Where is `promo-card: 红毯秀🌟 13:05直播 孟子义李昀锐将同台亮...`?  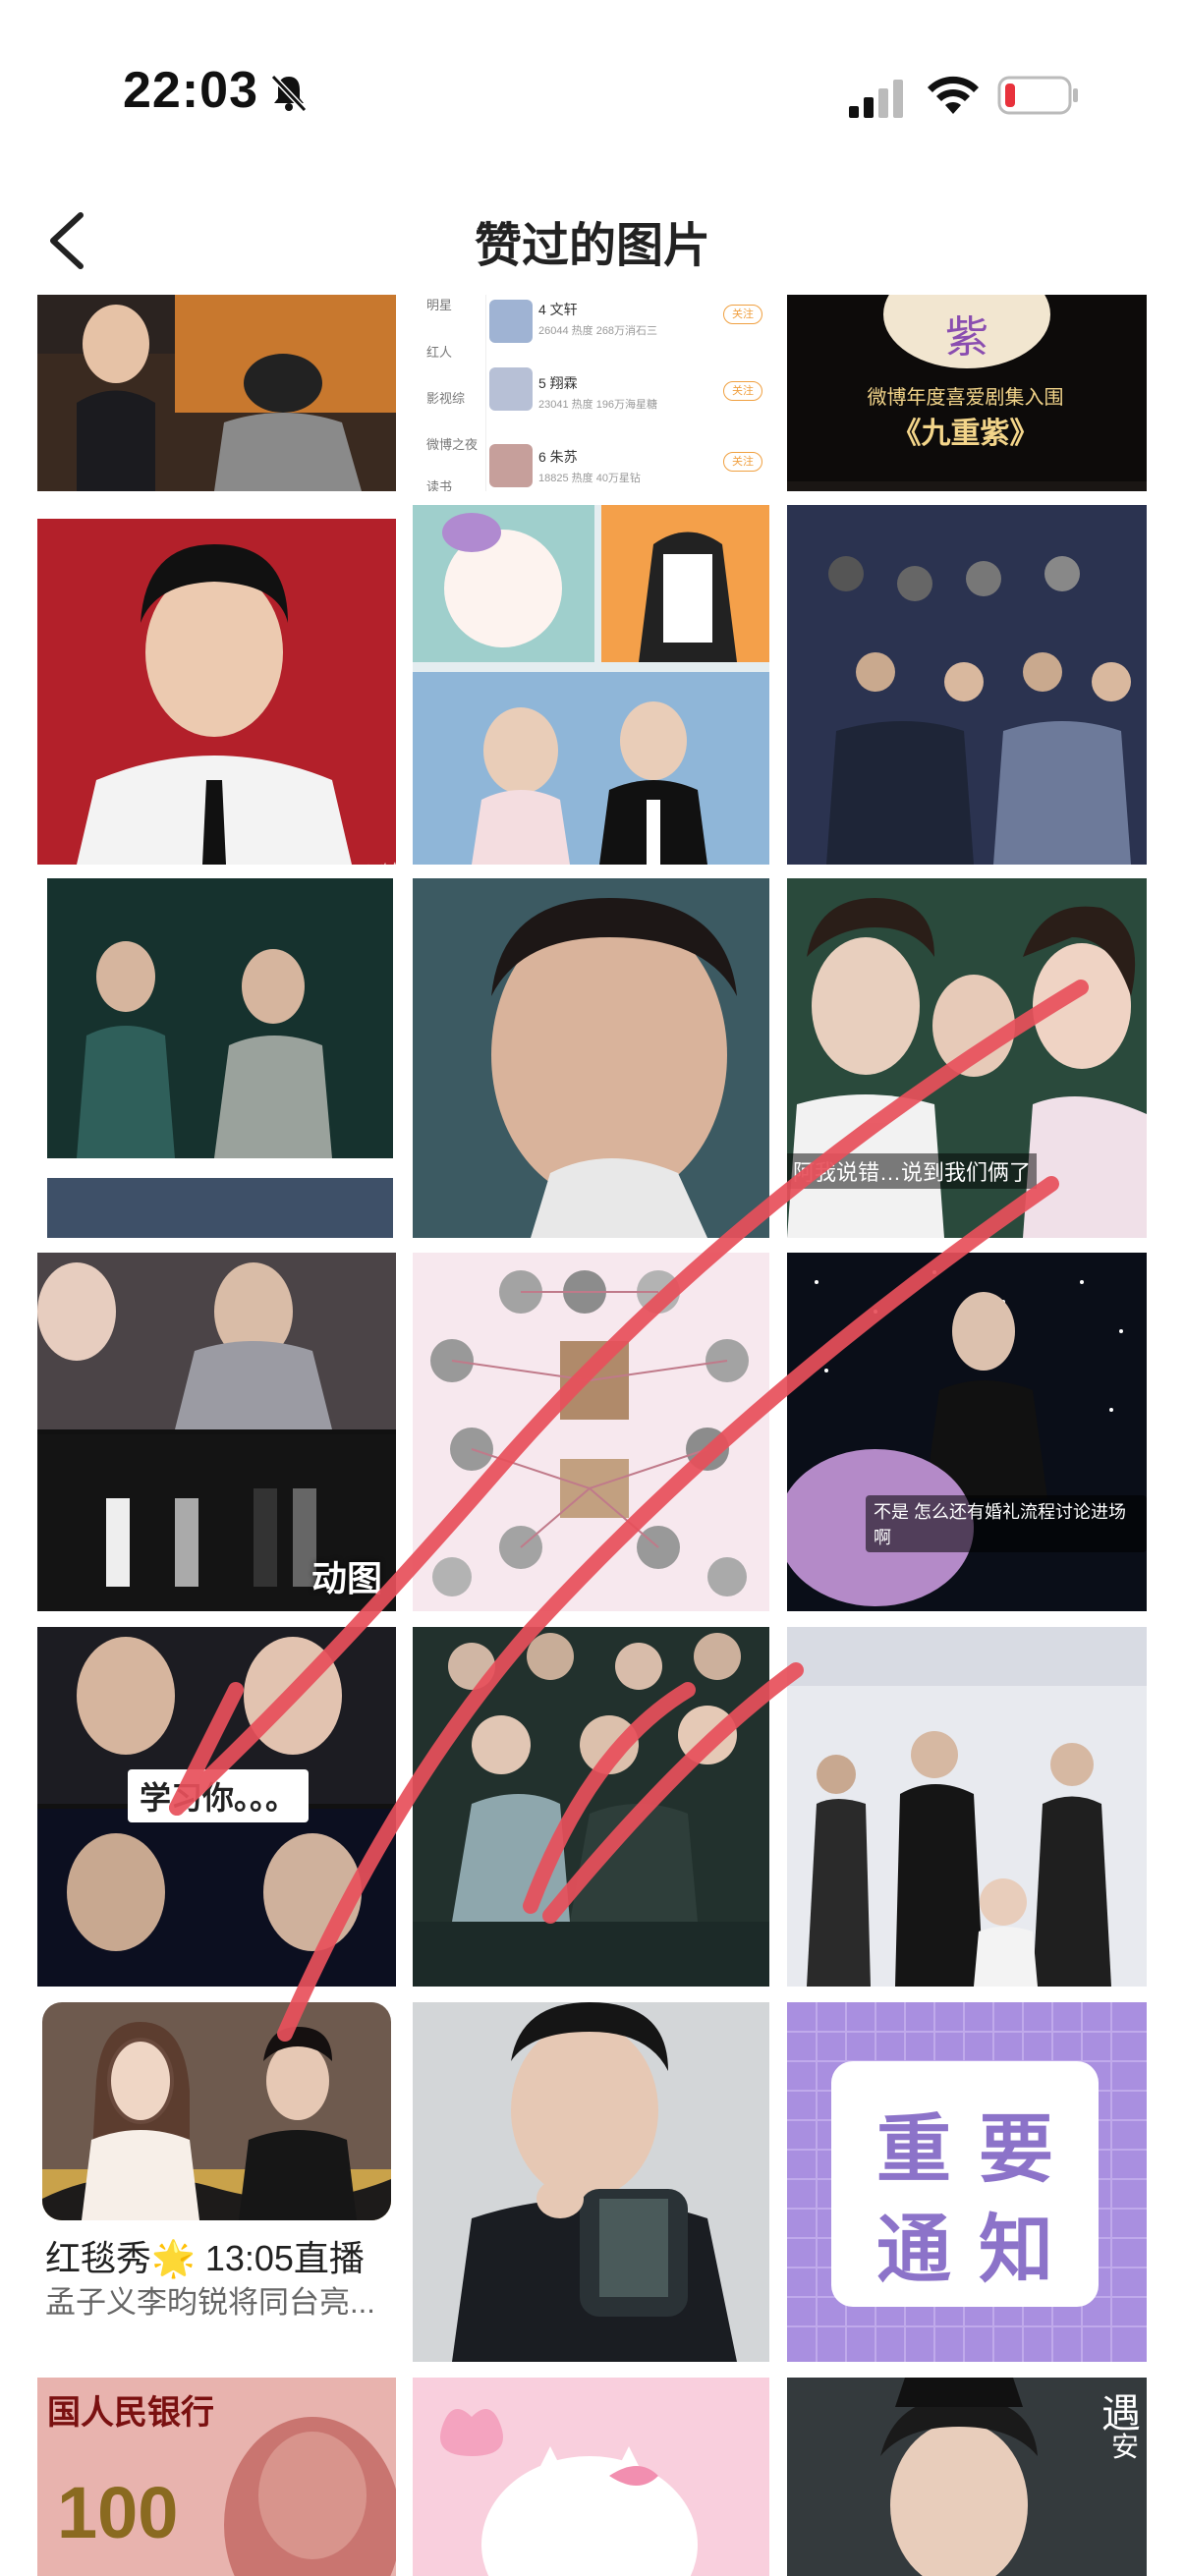 promo-card: 红毯秀🌟 13:05直播 孟子义李昀锐将同台亮... is located at coordinates (216, 2182).